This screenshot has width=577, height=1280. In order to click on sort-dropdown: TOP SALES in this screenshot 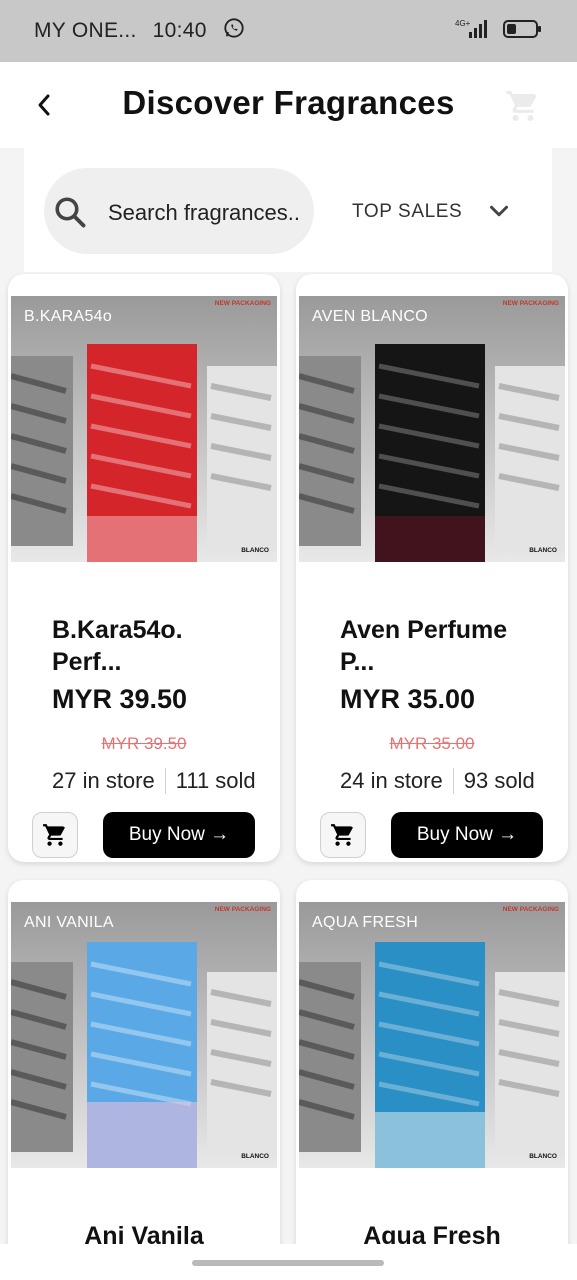, I will do `click(447, 212)`.